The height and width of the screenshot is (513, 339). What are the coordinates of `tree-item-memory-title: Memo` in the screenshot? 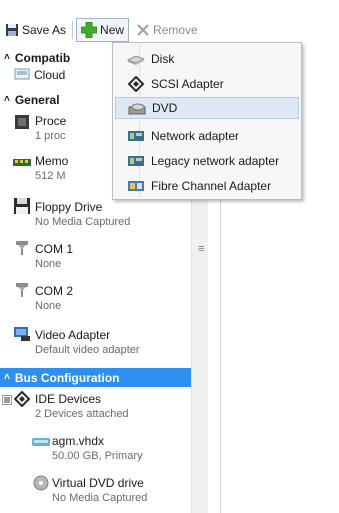 It's located at (52, 161).